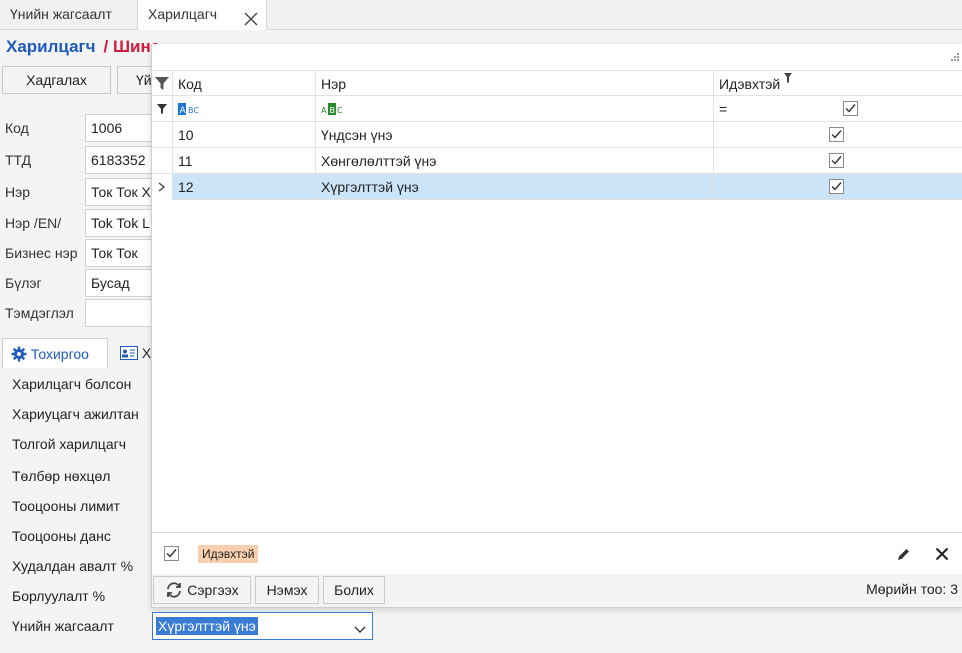 The width and height of the screenshot is (962, 653). Describe the element at coordinates (146, 353) in the screenshot. I see `tab-contact-label: Х` at that location.